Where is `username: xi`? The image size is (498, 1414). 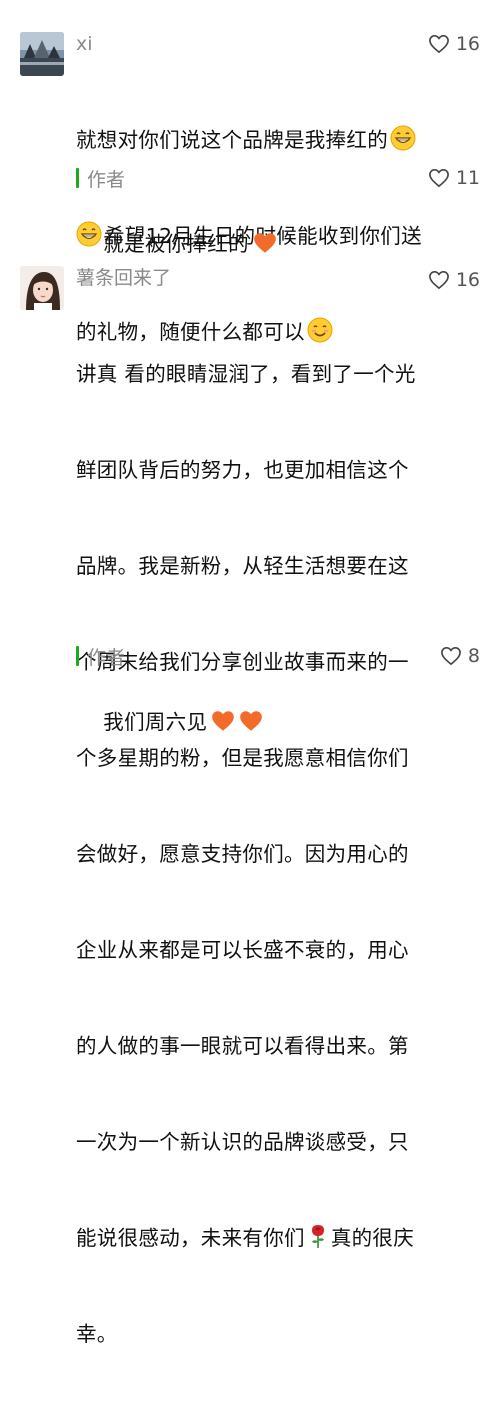
username: xi is located at coordinates (84, 44).